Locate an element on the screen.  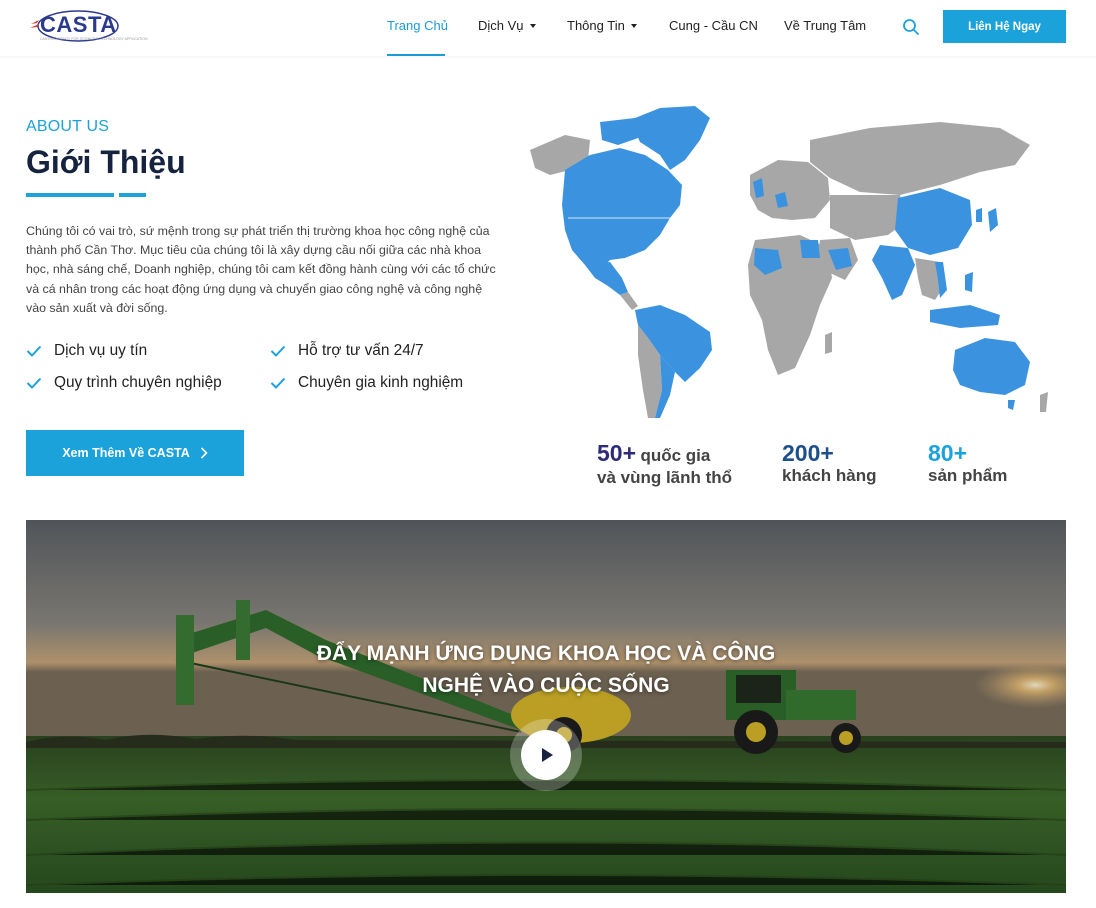
title-underline-short is located at coordinates (132, 195).